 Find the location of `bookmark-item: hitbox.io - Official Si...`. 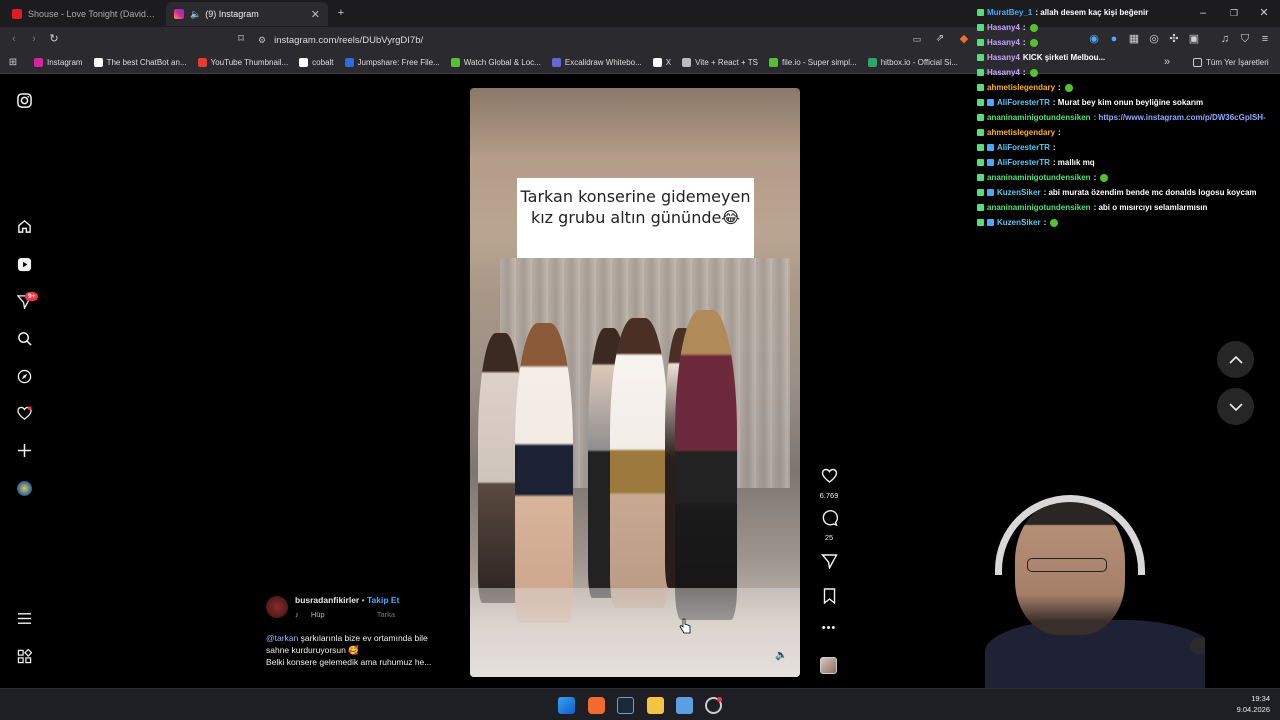

bookmark-item: hitbox.io - Official Si... is located at coordinates (912, 62).